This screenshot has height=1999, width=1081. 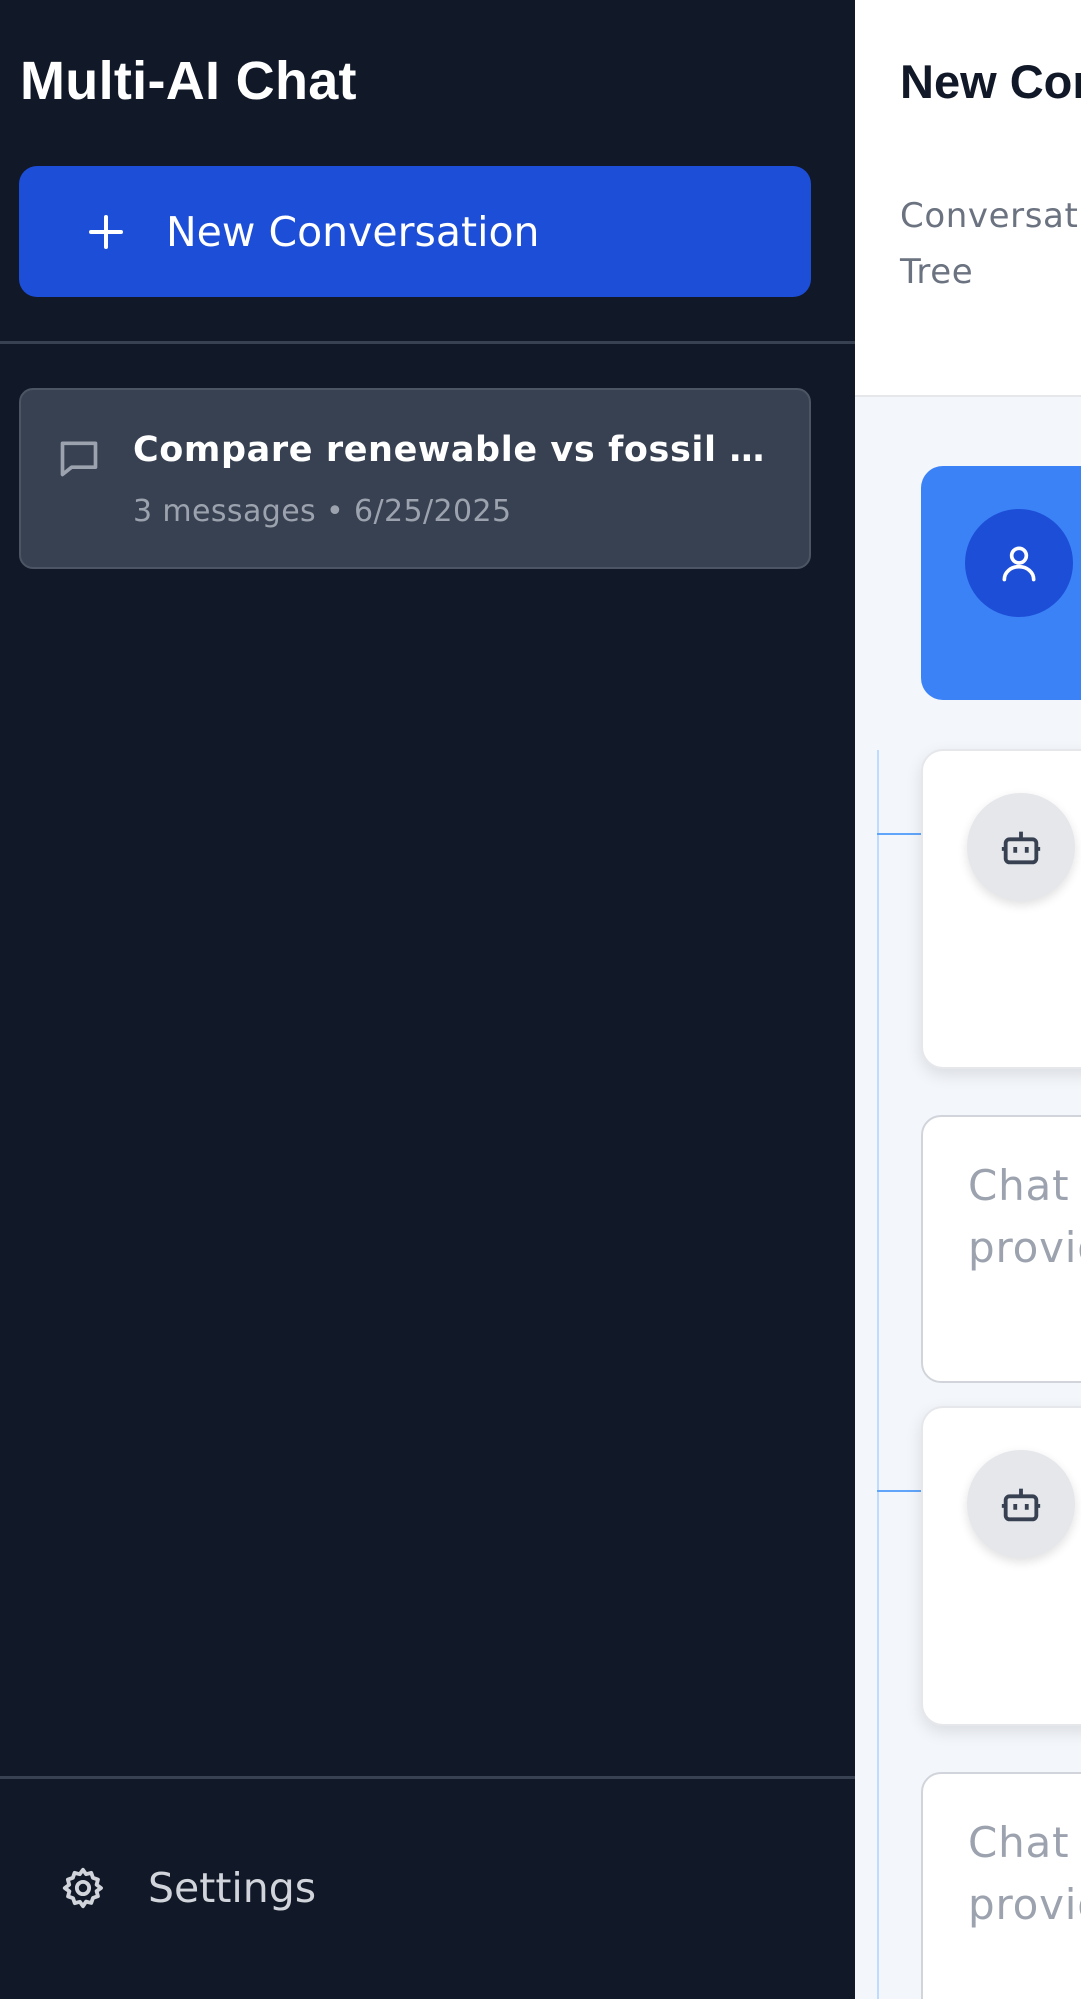 What do you see at coordinates (427, 342) in the screenshot?
I see `sidebar-divider` at bounding box center [427, 342].